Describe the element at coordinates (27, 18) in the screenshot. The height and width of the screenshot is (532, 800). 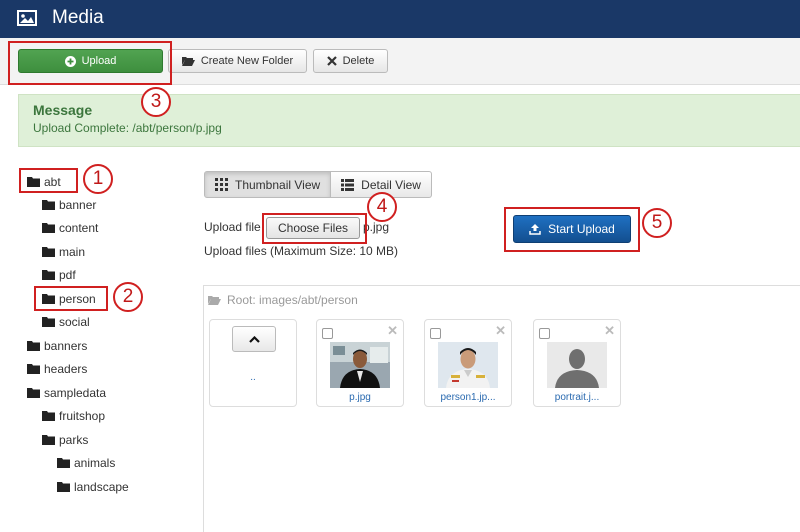
I see `image-icon` at that location.